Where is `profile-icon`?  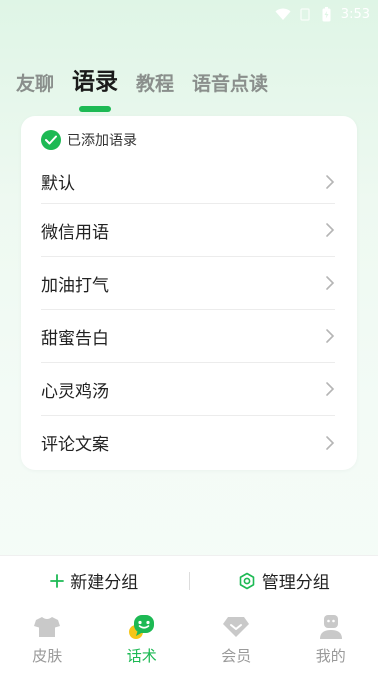 profile-icon is located at coordinates (331, 627).